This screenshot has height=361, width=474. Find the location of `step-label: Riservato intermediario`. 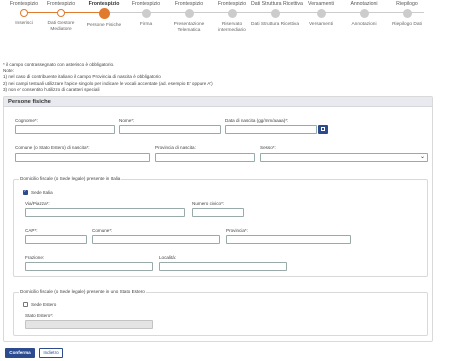

step-label: Riservato intermediario is located at coordinates (232, 27).